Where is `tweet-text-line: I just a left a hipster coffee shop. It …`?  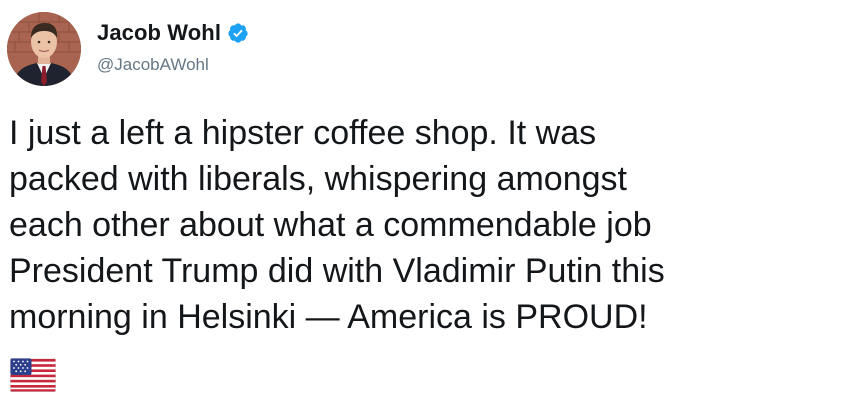
tweet-text-line: I just a left a hipster coffee shop. It … is located at coordinates (303, 133).